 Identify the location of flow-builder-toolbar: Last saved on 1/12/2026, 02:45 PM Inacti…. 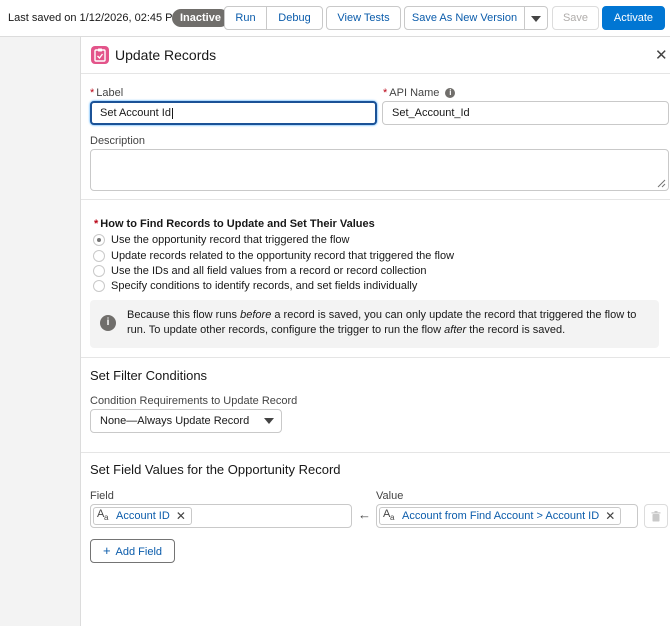
(335, 18).